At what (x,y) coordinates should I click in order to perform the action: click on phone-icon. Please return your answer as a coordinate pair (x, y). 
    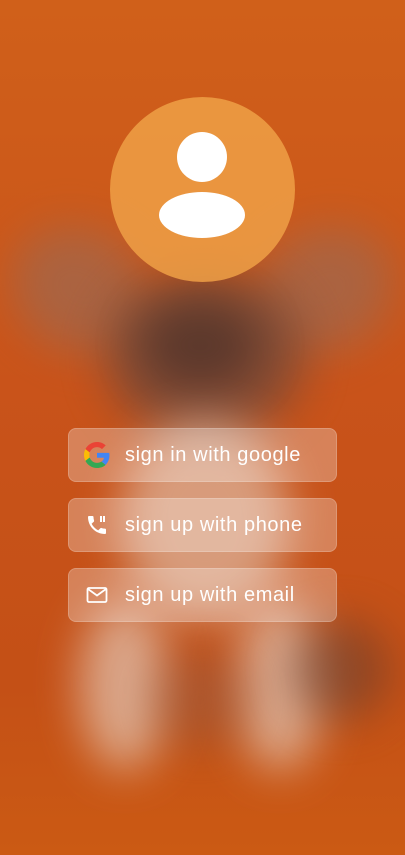
    Looking at the image, I should click on (97, 525).